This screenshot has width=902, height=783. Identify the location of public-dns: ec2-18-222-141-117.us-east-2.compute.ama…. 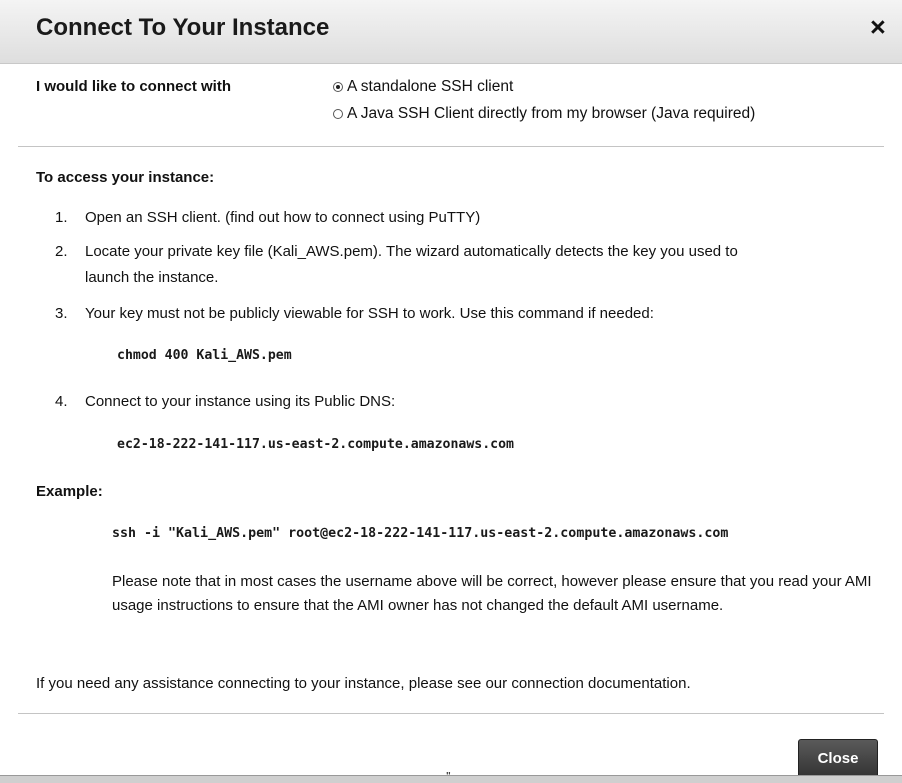
(315, 444).